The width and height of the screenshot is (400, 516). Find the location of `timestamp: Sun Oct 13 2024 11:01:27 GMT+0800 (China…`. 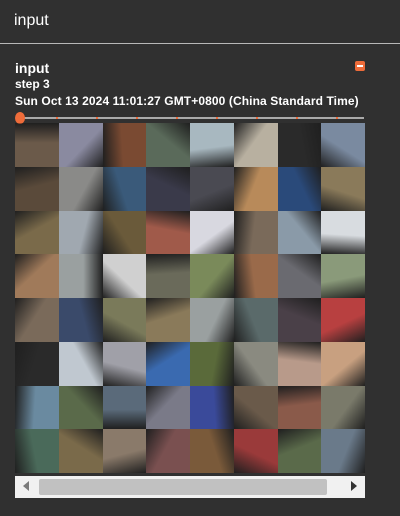

timestamp: Sun Oct 13 2024 11:01:27 GMT+0800 (China… is located at coordinates (187, 101).